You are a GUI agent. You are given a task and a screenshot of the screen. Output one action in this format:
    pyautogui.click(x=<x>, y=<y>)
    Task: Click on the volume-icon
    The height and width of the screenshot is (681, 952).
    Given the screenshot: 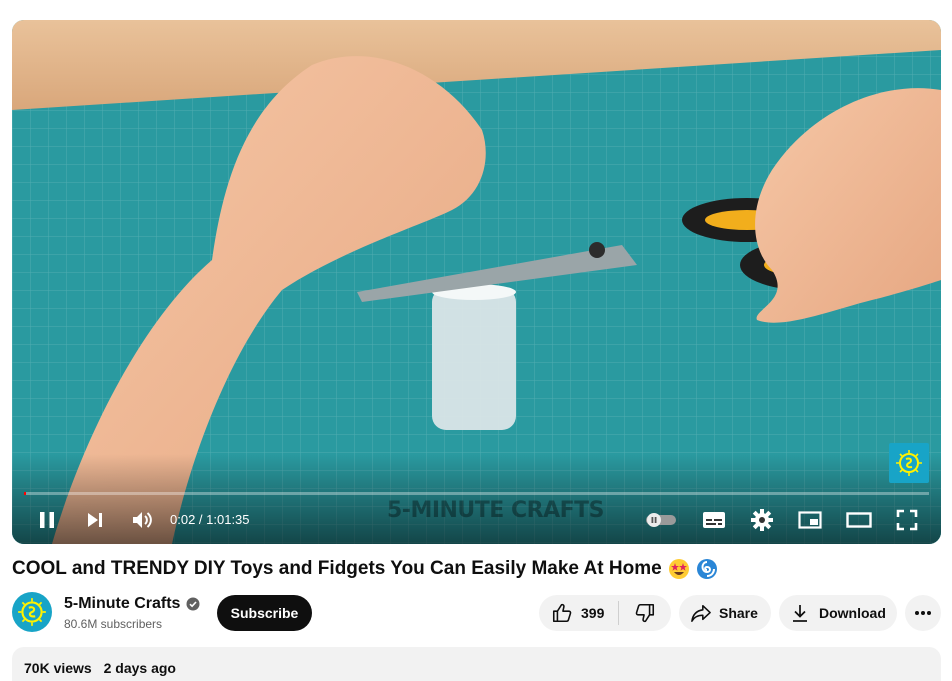 What is the action you would take?
    pyautogui.click(x=142, y=520)
    